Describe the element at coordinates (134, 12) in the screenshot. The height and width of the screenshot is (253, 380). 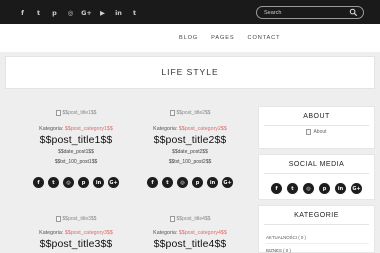
I see `tumblr-icon: t` at that location.